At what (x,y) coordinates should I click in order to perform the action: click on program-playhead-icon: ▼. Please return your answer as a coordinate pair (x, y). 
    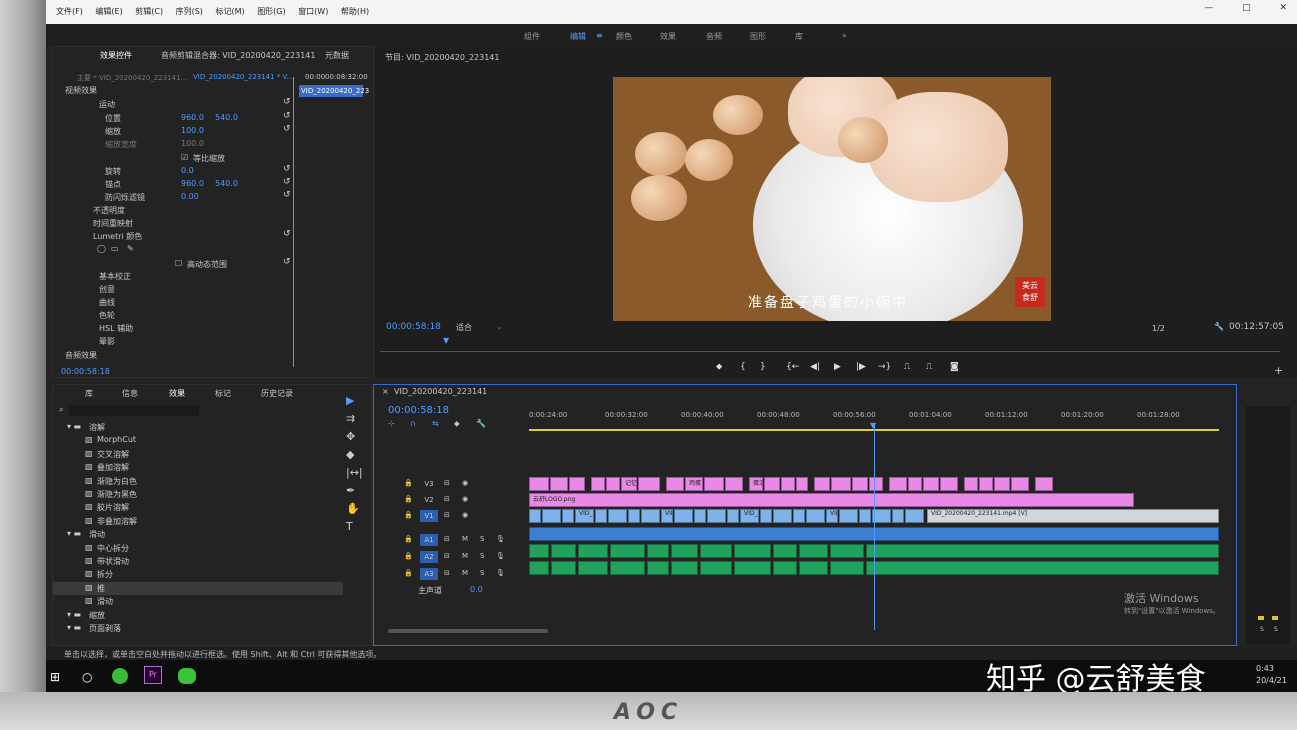
    Looking at the image, I should click on (446, 340).